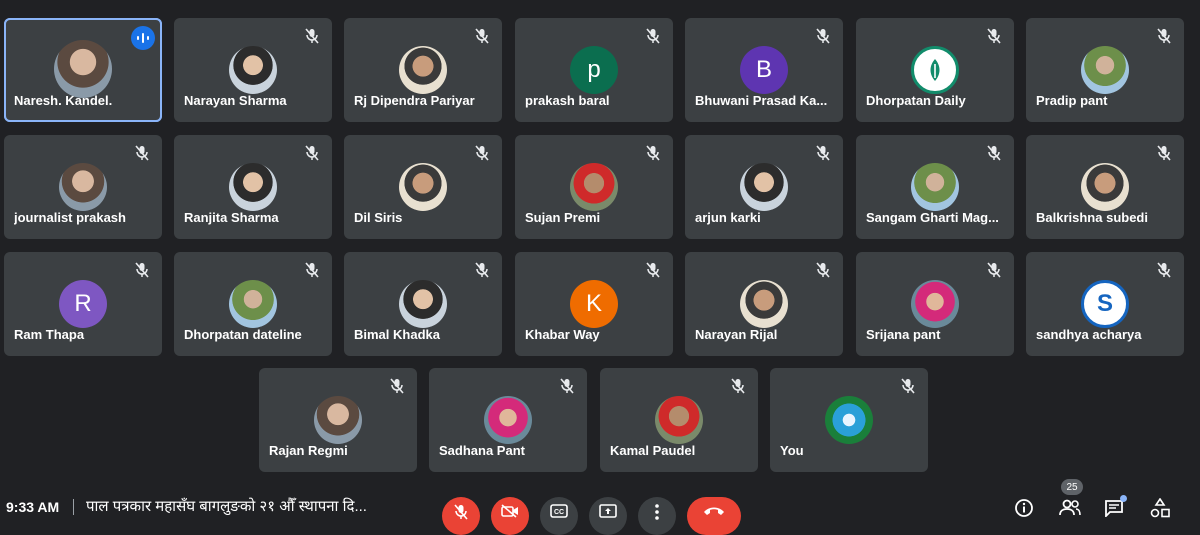  What do you see at coordinates (253, 304) in the screenshot?
I see `participant-tile: Dhorpatan dateline` at bounding box center [253, 304].